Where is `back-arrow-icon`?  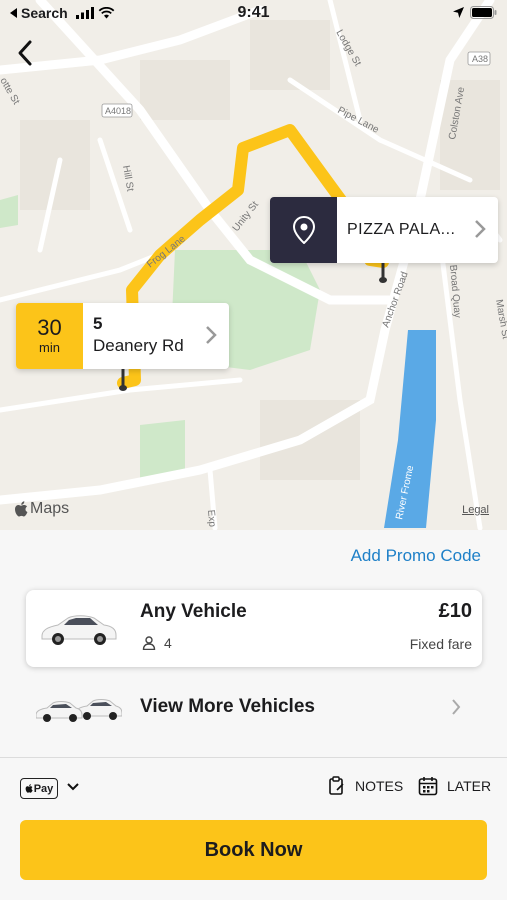
back-arrow-icon is located at coordinates (26, 53).